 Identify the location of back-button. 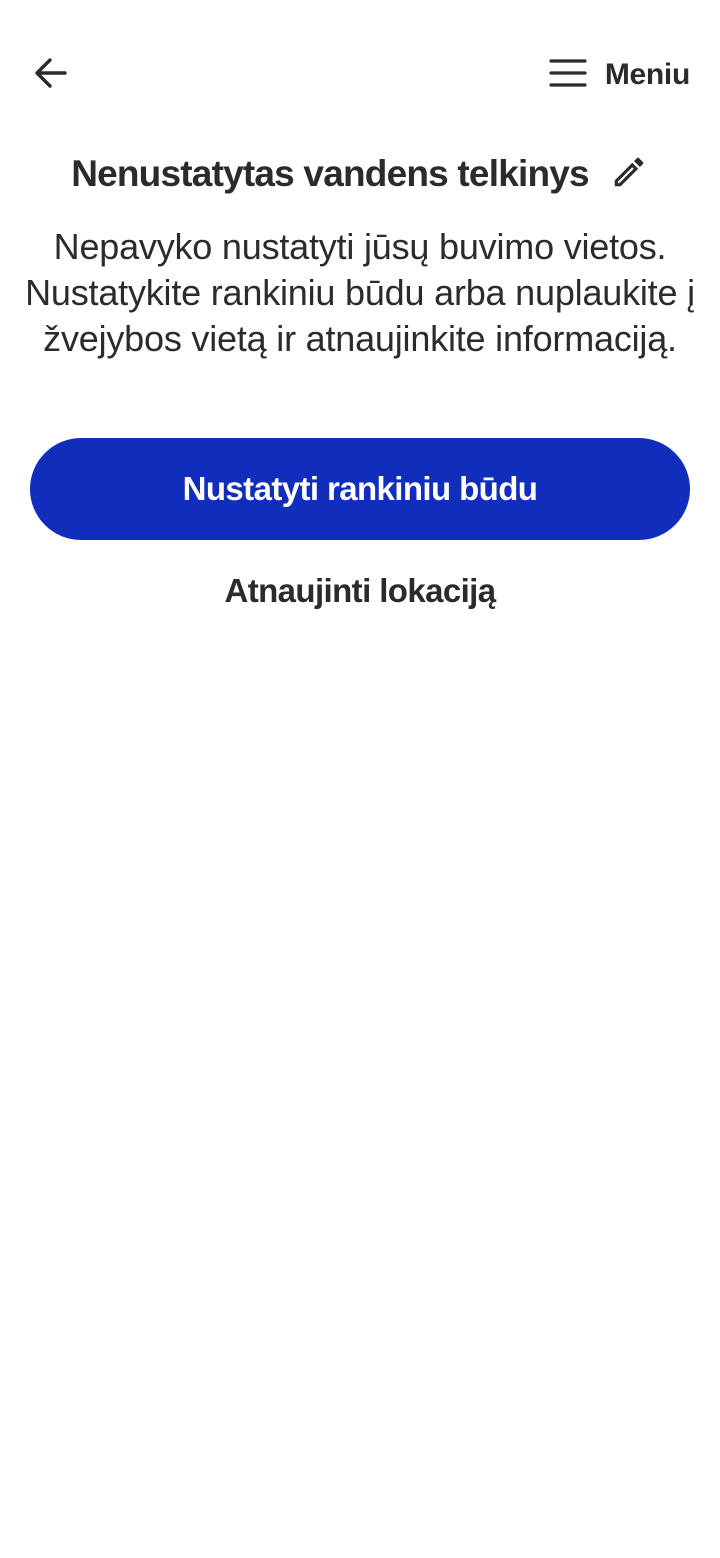
(51, 75).